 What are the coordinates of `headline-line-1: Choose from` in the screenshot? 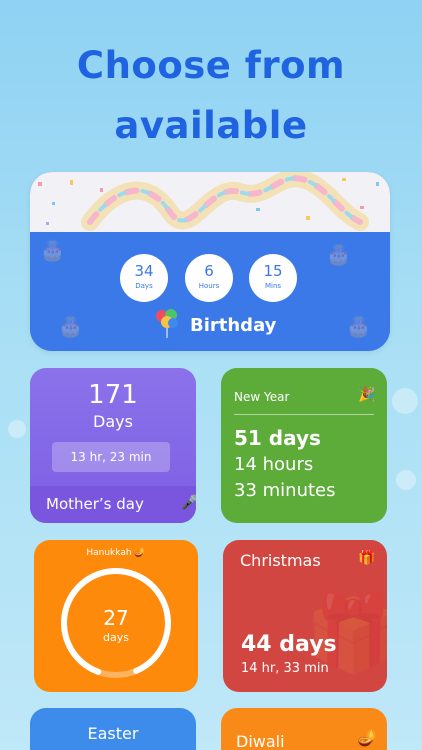 It's located at (211, 65).